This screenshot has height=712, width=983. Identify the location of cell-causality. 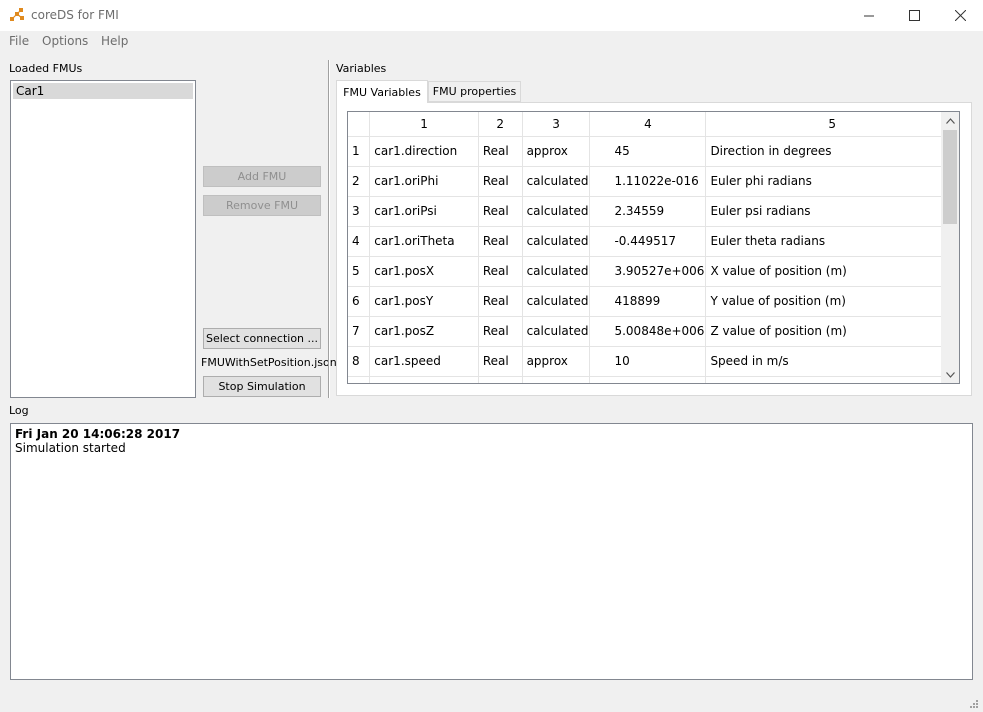
(556, 379).